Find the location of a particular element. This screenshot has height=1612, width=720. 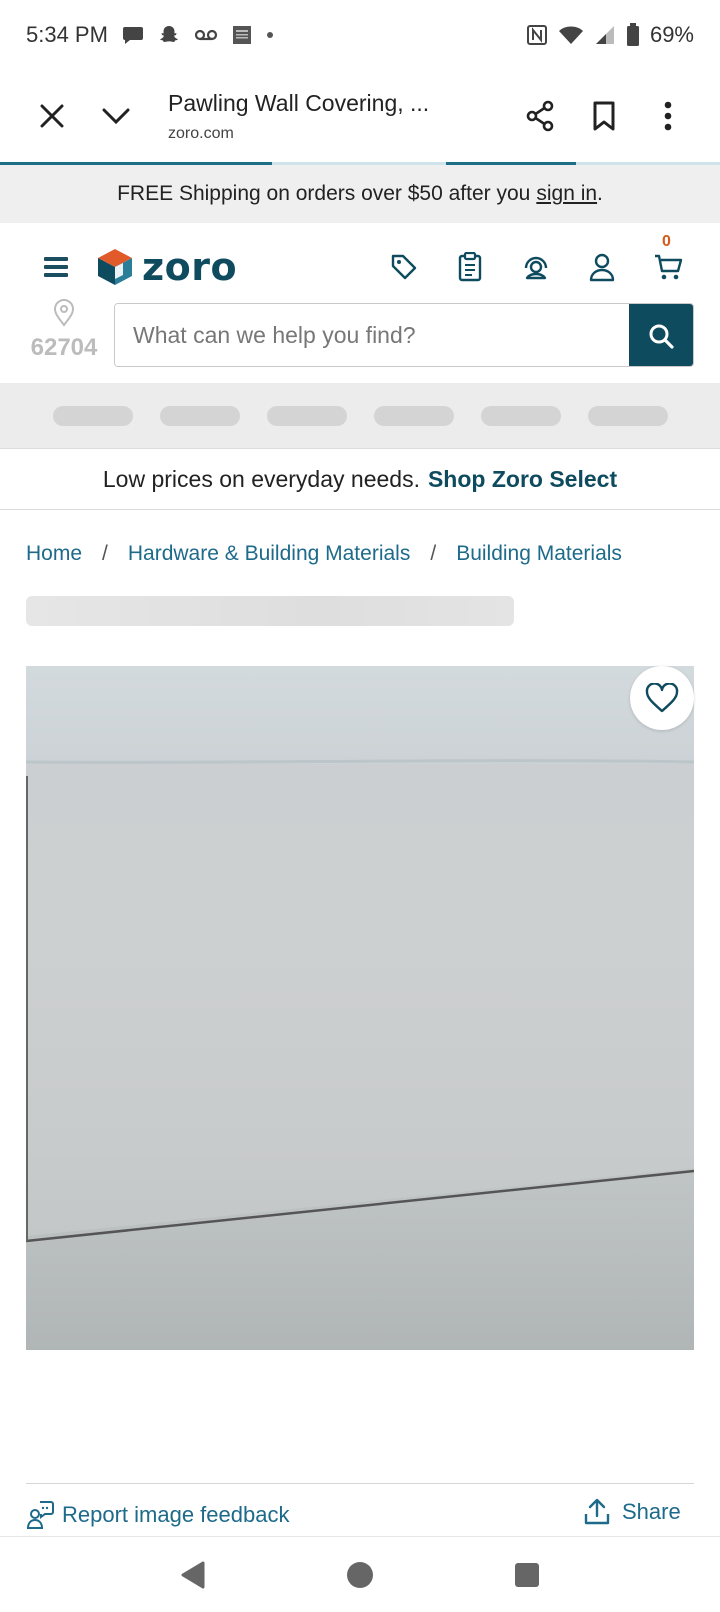

add-to-favorites-button is located at coordinates (662, 698).